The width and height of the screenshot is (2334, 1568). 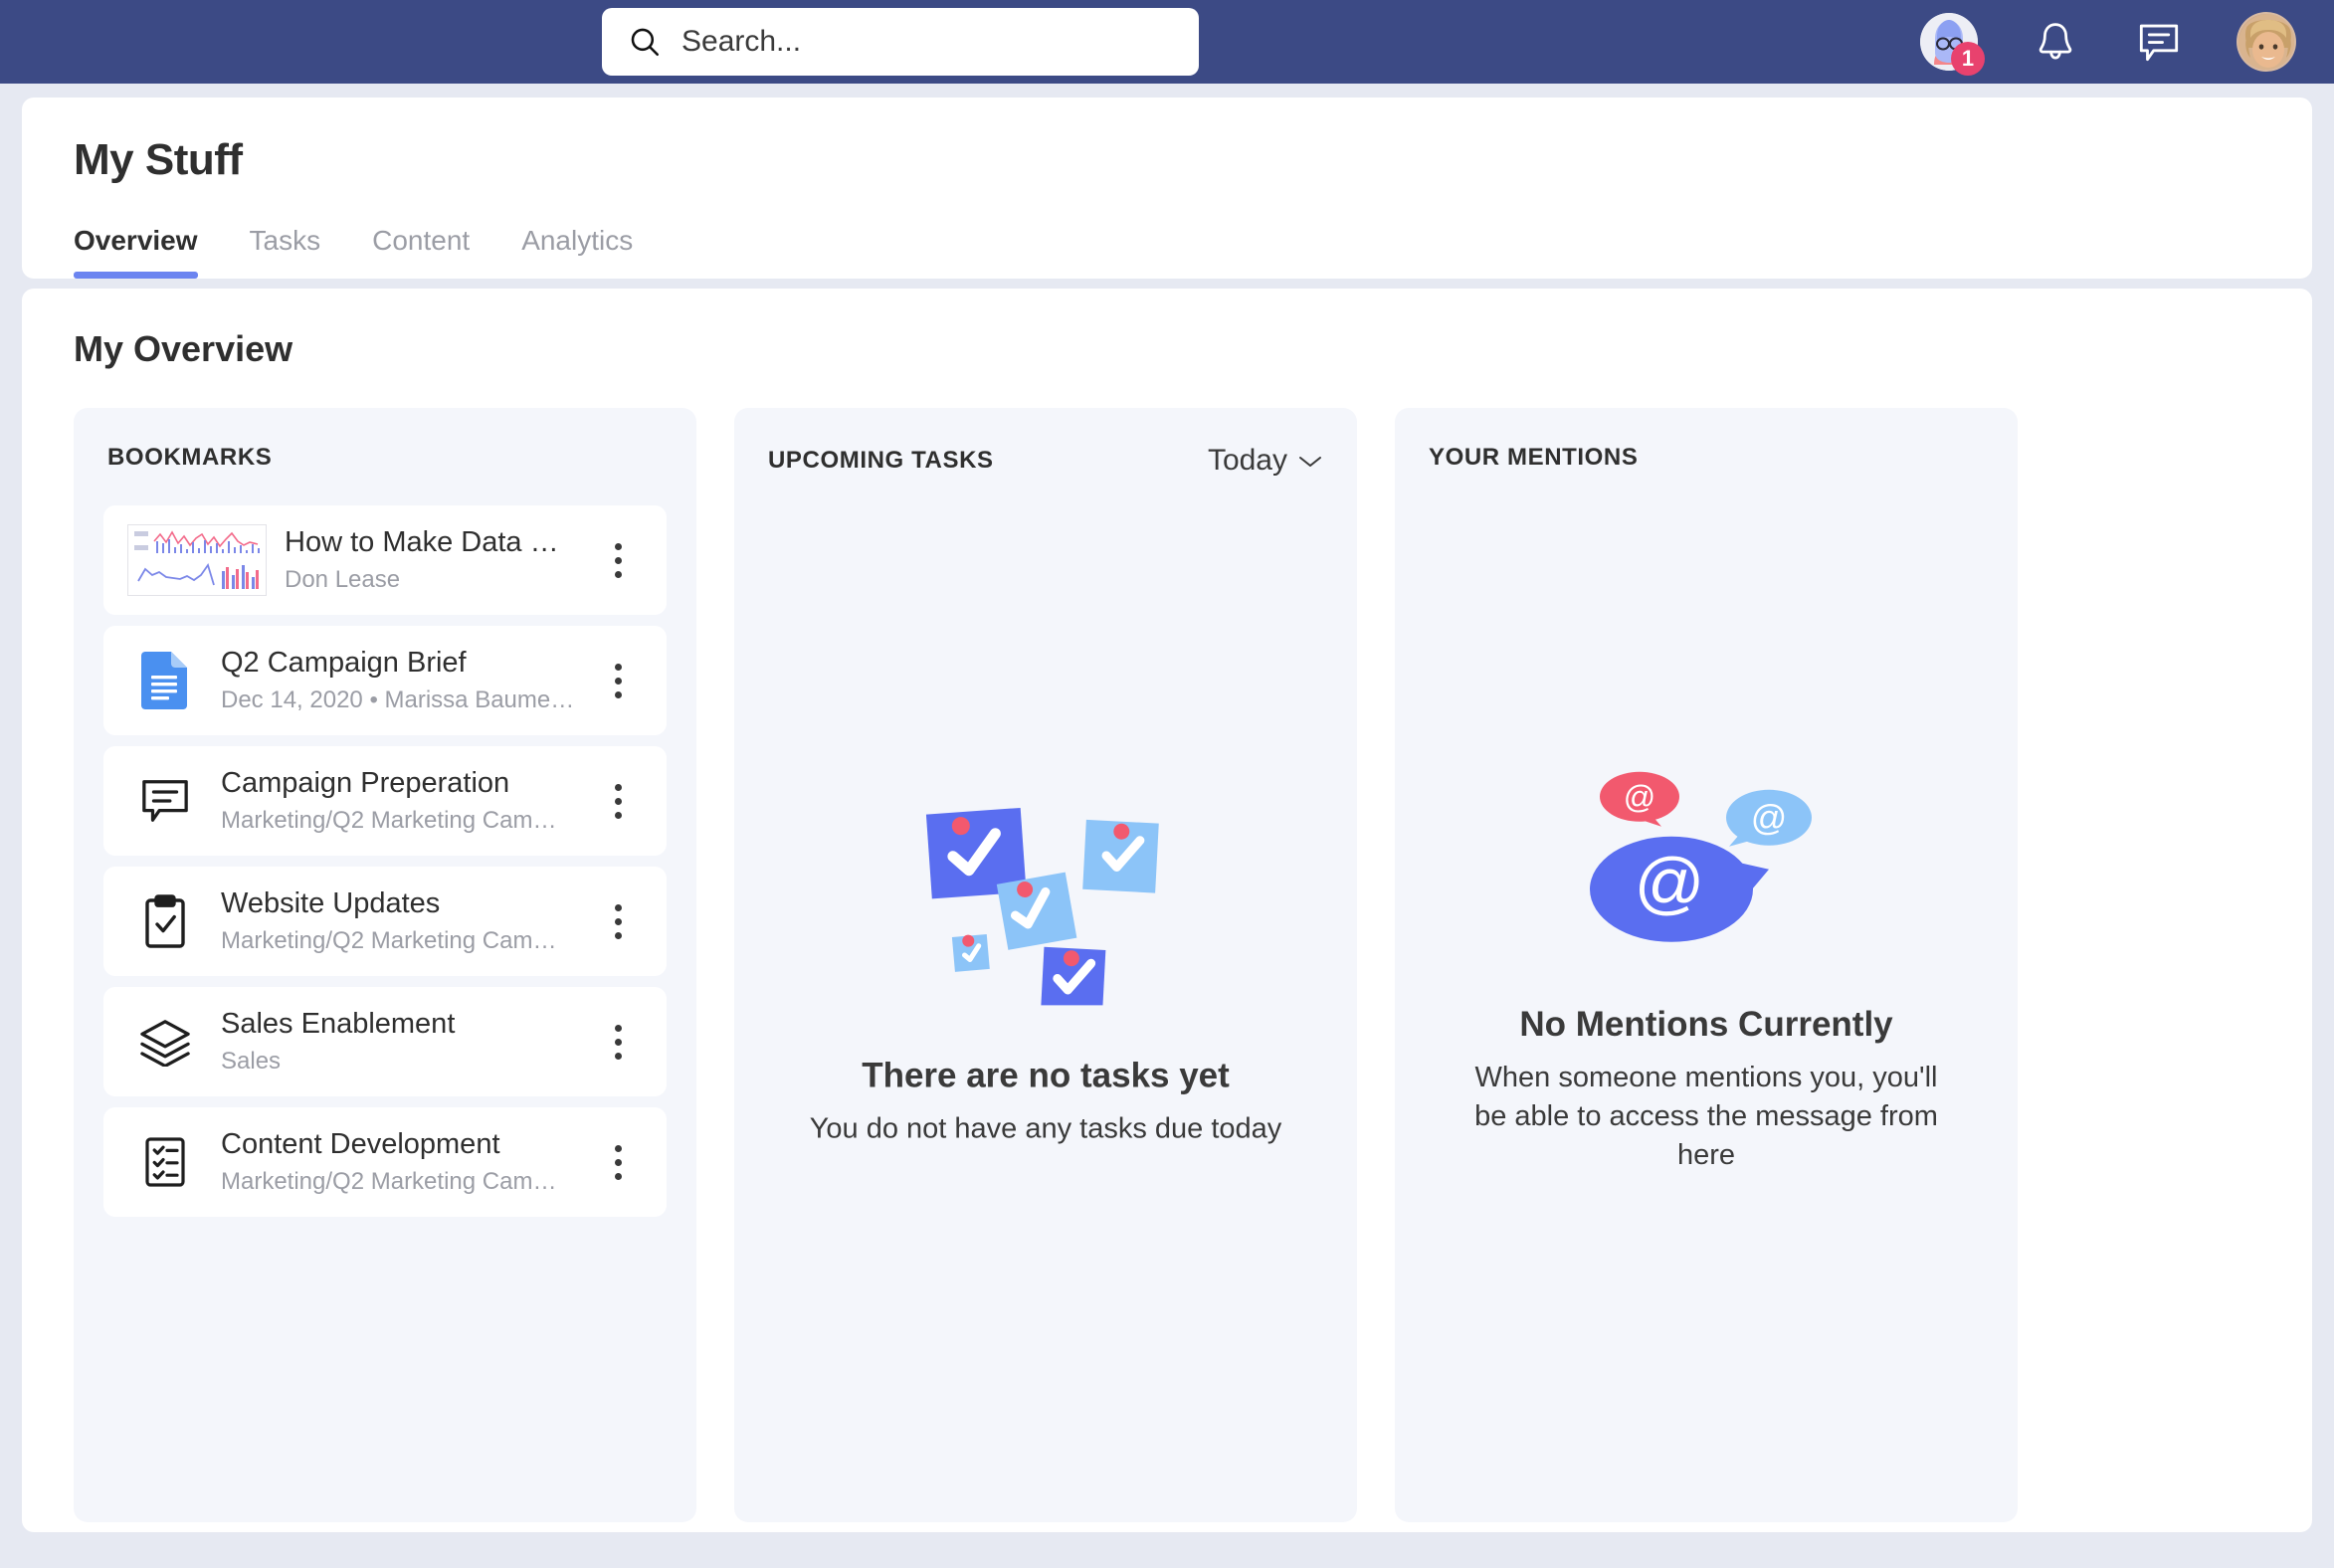 I want to click on list-item: Sales Enablement Sales, so click(x=385, y=1041).